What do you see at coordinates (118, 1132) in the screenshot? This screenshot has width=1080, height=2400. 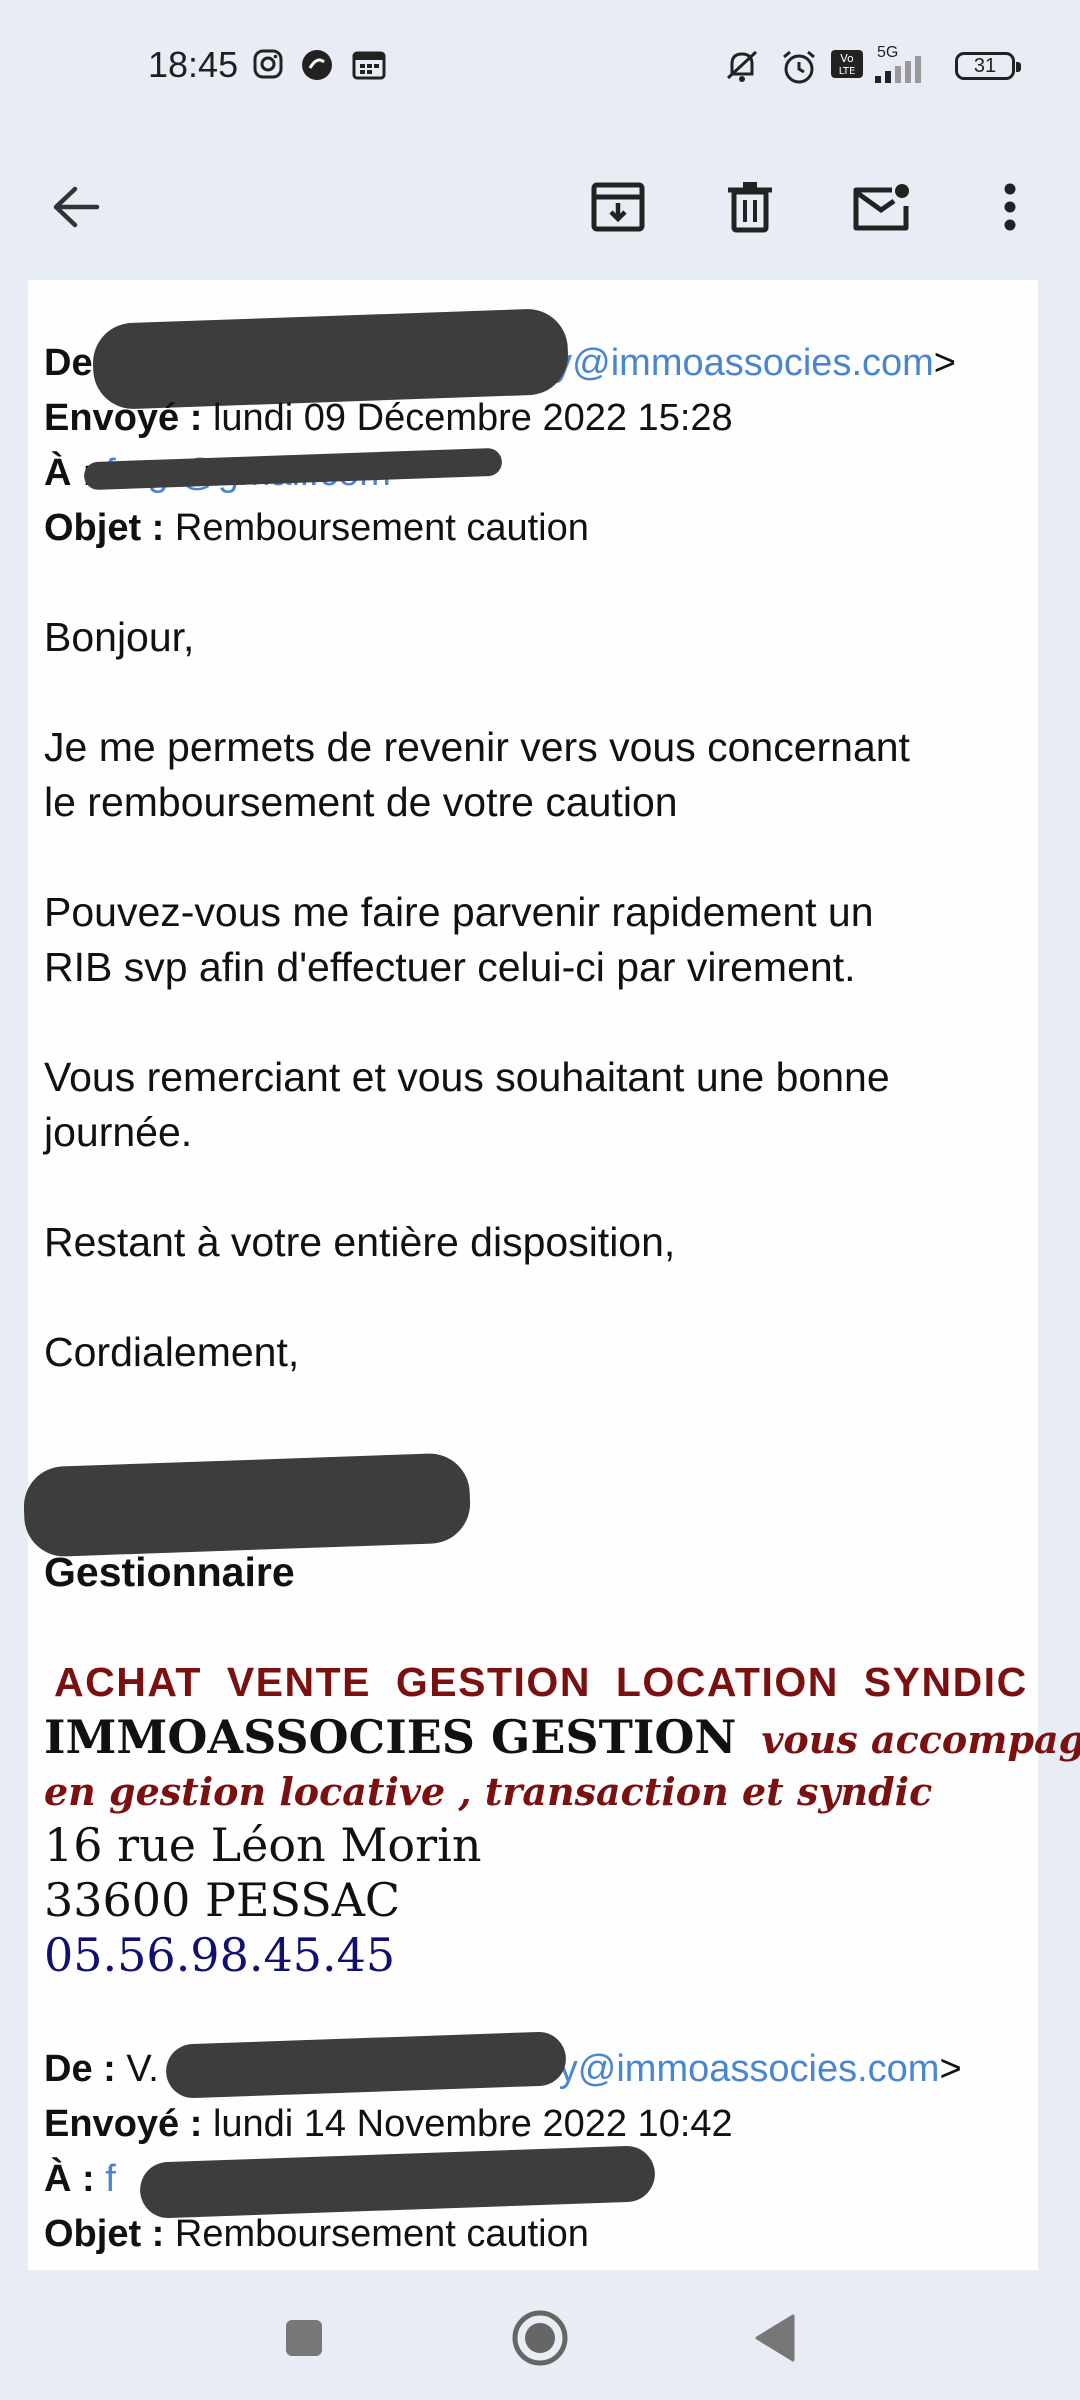 I see `body-line: journée.` at bounding box center [118, 1132].